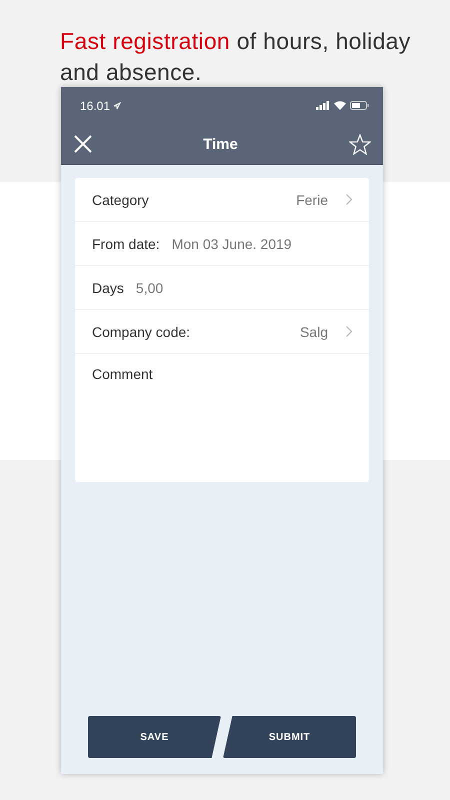 The image size is (450, 800). Describe the element at coordinates (108, 288) in the screenshot. I see `field-label: Days` at that location.